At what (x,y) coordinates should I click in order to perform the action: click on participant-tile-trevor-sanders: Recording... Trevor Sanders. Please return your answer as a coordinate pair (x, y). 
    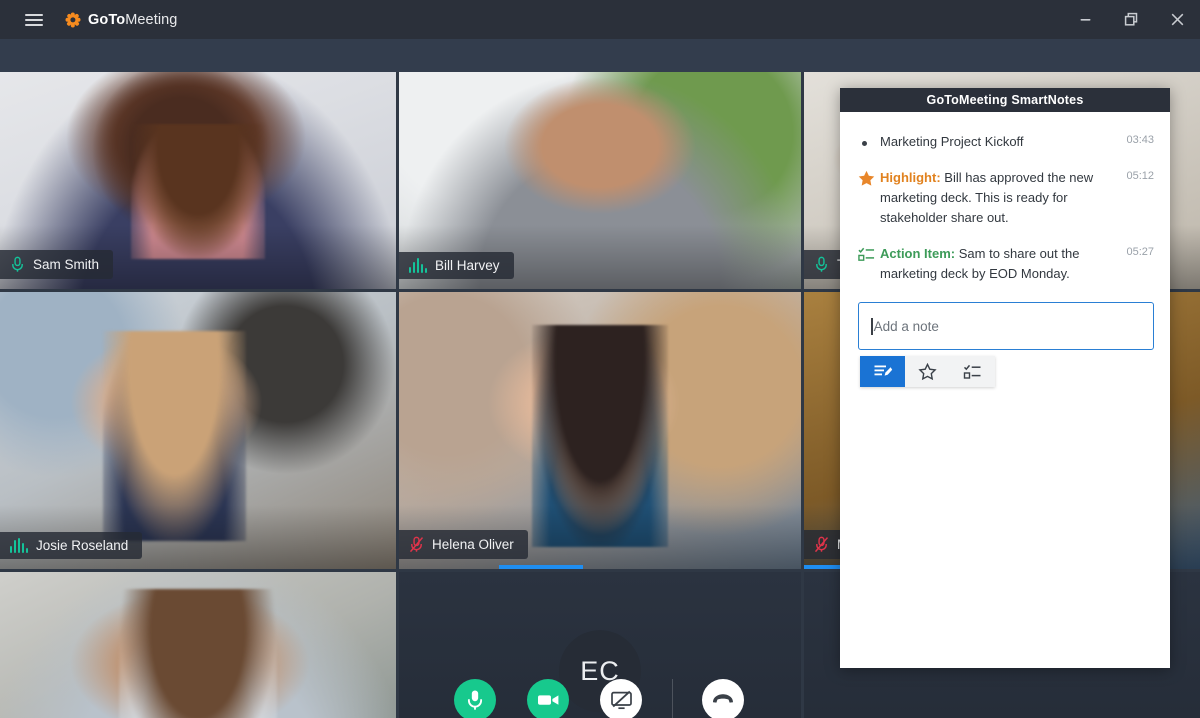
    Looking at the image, I should click on (198, 645).